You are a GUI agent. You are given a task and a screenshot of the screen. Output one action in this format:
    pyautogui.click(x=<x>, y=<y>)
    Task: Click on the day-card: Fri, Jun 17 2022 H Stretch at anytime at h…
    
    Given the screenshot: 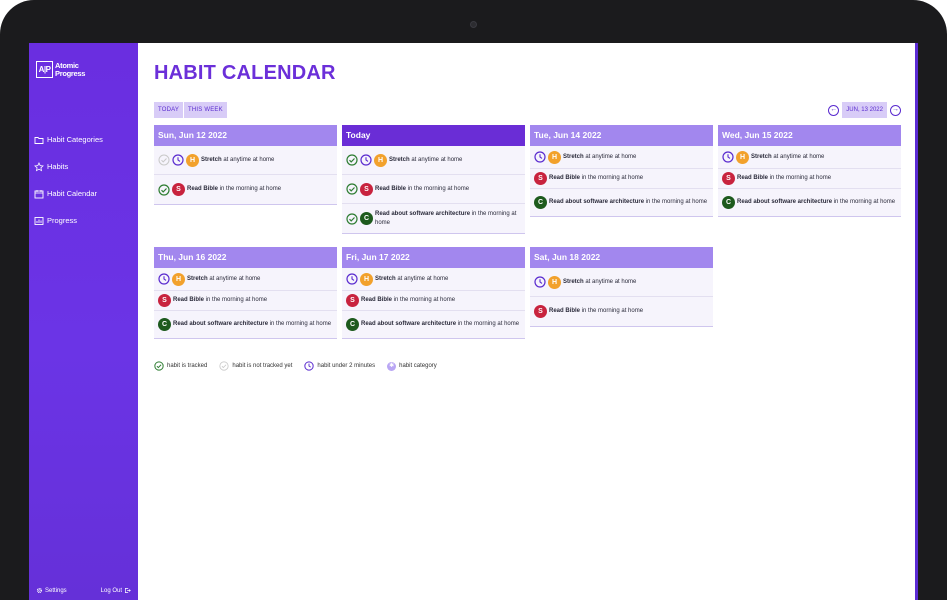 What is the action you would take?
    pyautogui.click(x=433, y=292)
    